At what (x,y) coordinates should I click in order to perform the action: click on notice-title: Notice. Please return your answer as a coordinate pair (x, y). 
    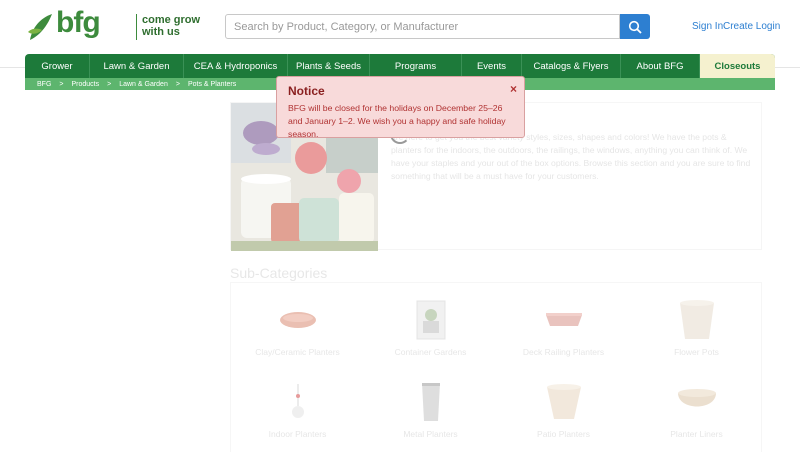
    Looking at the image, I should click on (306, 91).